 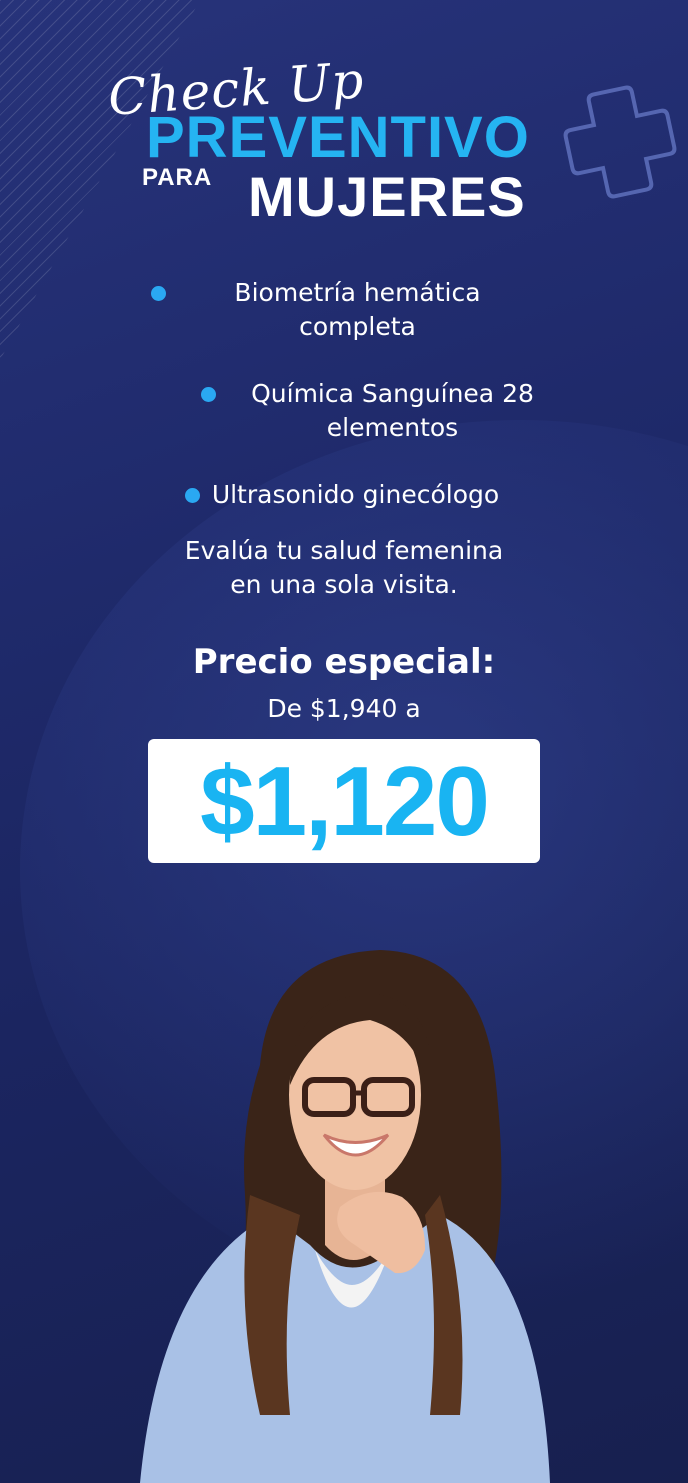 I want to click on page-title: Check Up PREVENTIVO PARA MUJERES, so click(x=344, y=141).